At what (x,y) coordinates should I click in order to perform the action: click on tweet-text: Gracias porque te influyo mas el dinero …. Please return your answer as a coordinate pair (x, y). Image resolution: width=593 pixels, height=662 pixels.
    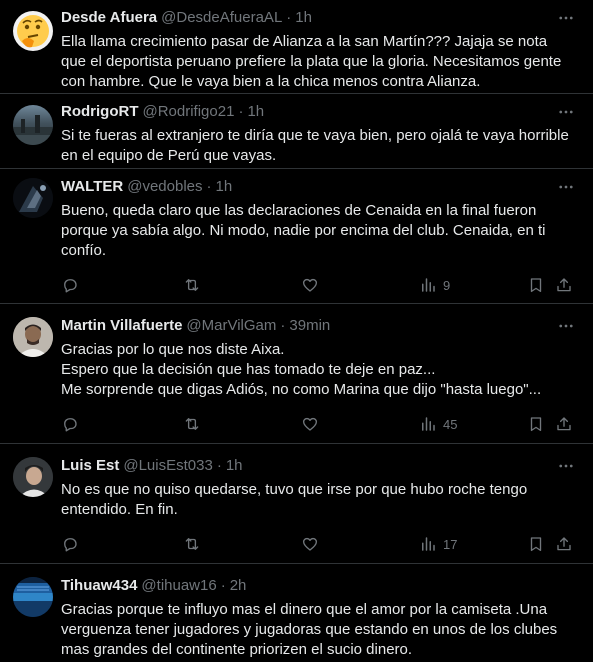
    Looking at the image, I should click on (309, 629).